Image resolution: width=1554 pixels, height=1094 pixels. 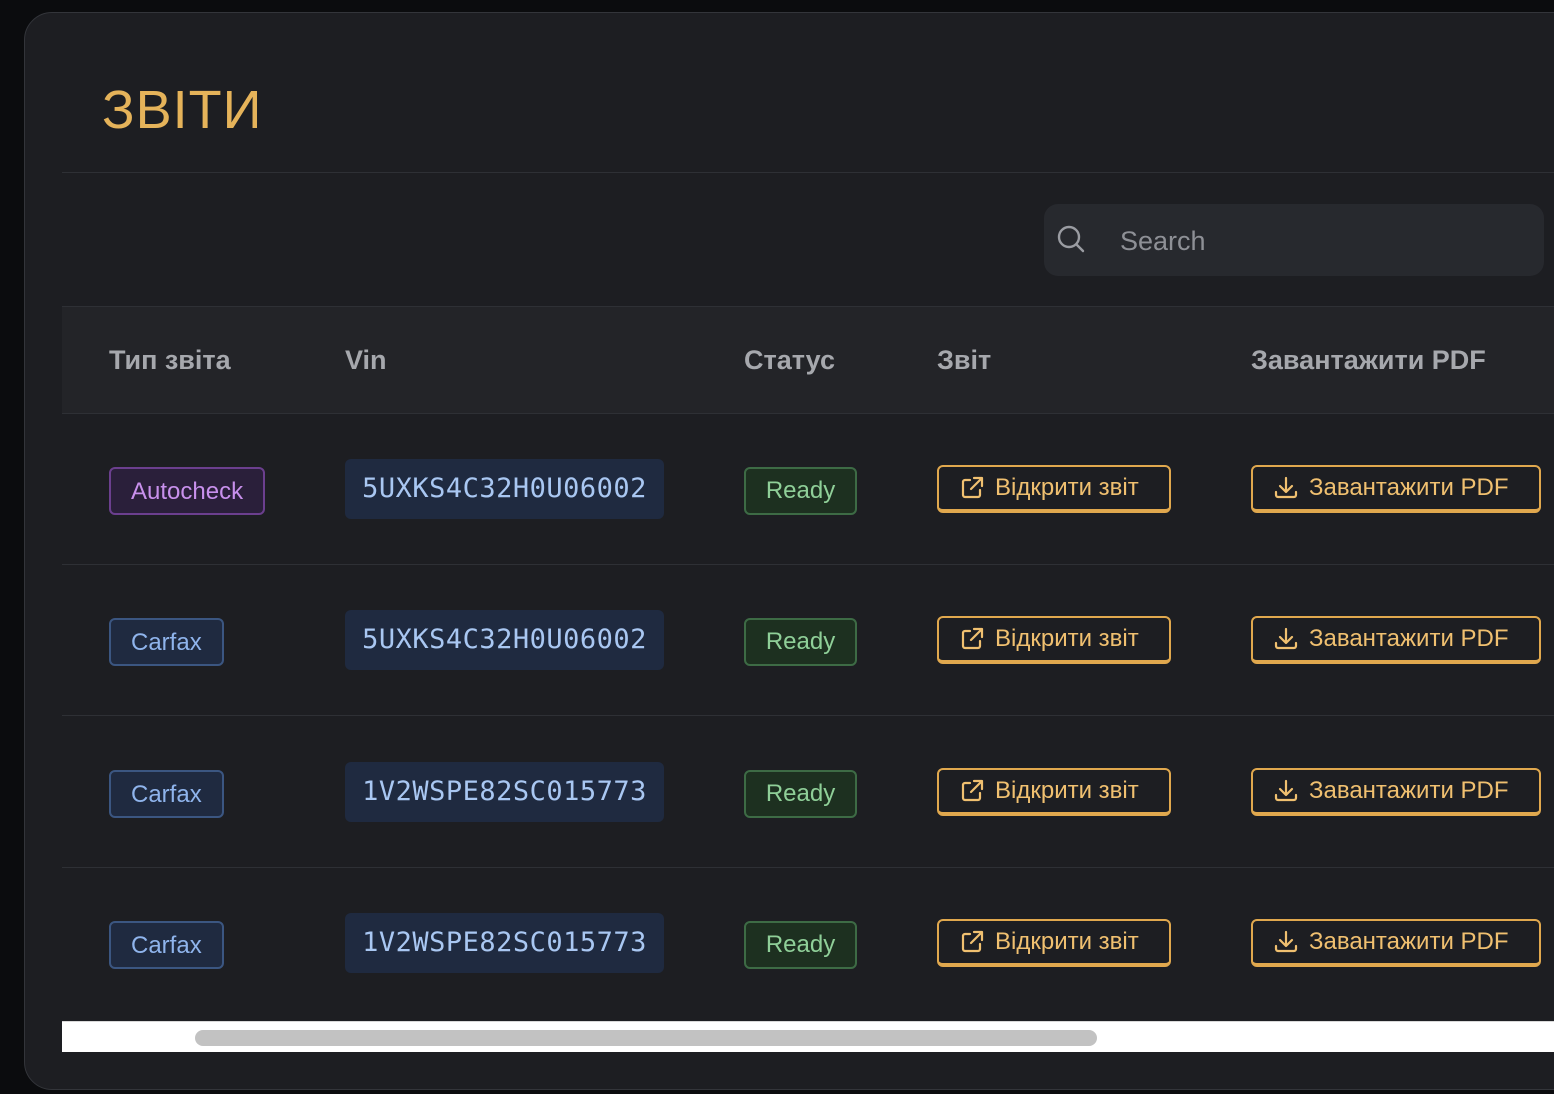 I want to click on column-header-type: Тип звіта, so click(x=170, y=360).